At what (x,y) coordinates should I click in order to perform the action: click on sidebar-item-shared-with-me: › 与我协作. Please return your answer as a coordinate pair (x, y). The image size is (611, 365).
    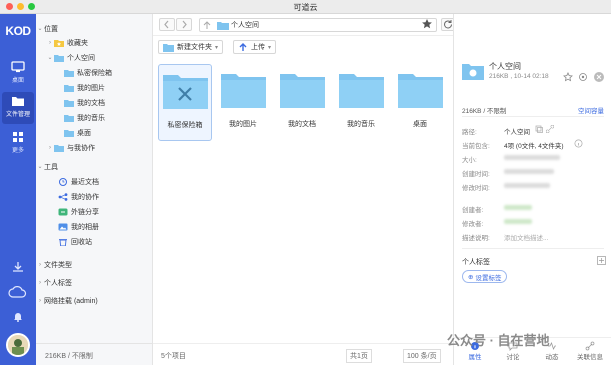
    Looking at the image, I should click on (94, 147).